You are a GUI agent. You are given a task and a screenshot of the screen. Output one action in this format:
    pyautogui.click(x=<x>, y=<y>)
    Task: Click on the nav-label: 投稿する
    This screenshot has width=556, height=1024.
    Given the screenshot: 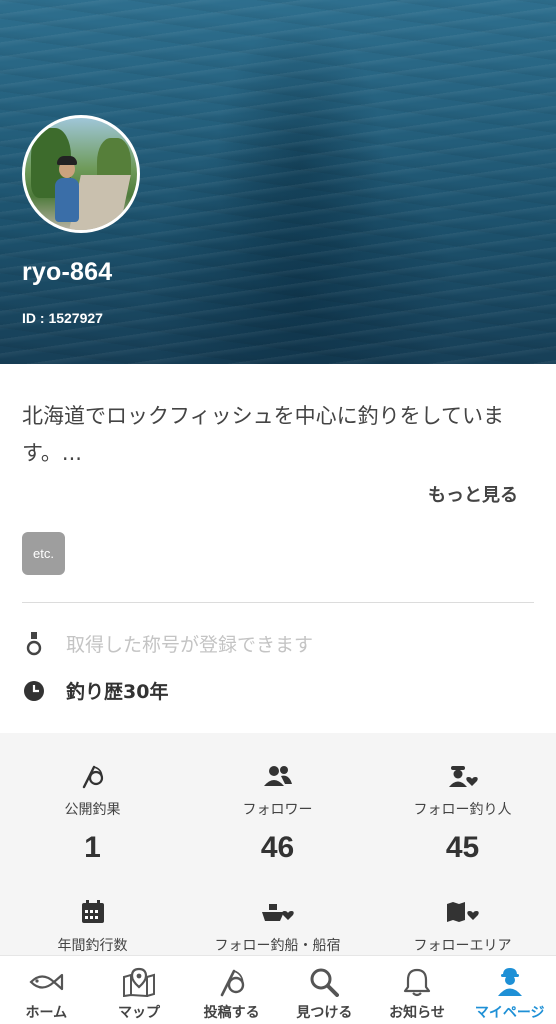 What is the action you would take?
    pyautogui.click(x=231, y=1013)
    